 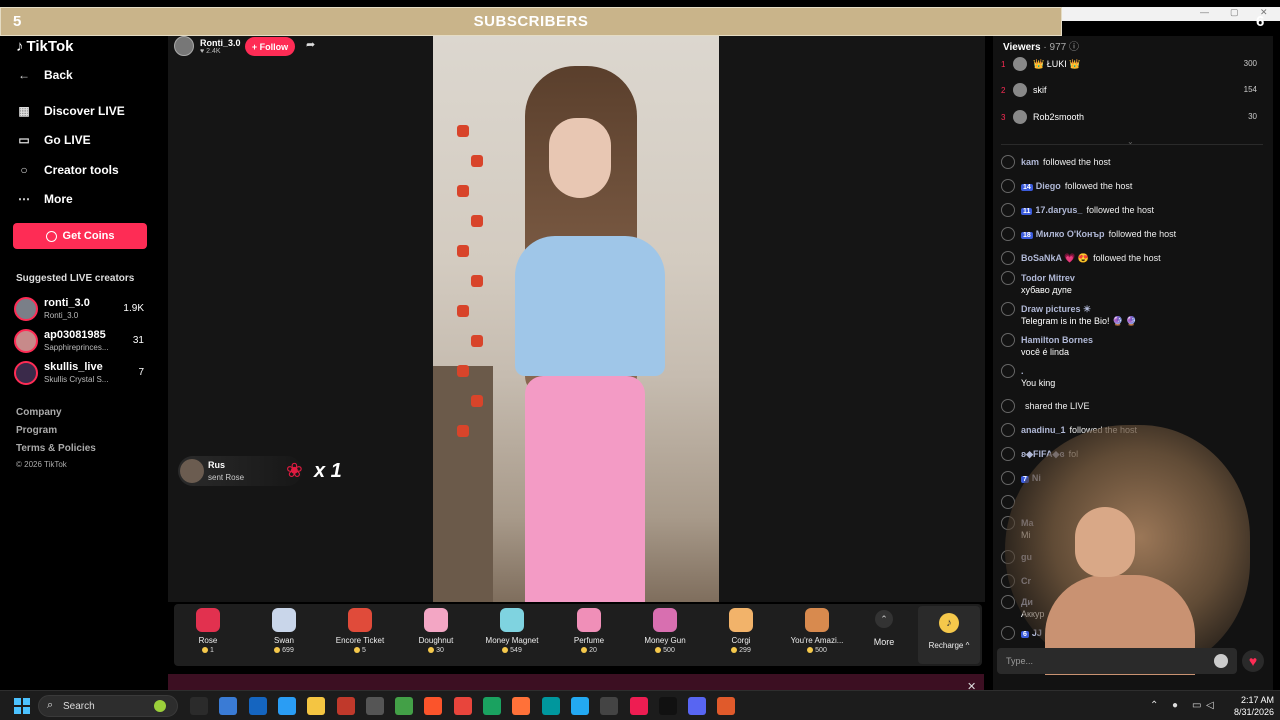 What do you see at coordinates (1134, 212) in the screenshot?
I see `chat-message: 11 17.daryus_ followed the host` at bounding box center [1134, 212].